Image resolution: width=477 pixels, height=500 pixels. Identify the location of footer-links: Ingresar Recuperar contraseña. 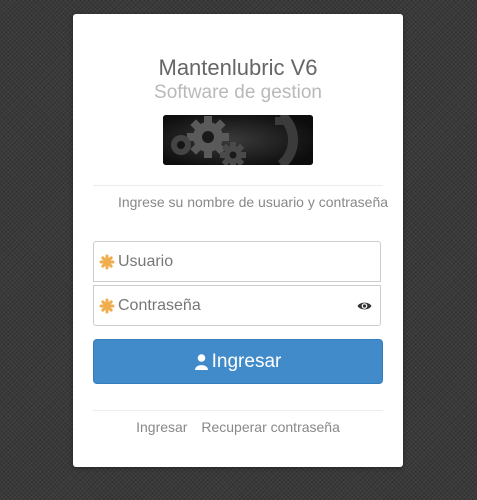
(238, 427).